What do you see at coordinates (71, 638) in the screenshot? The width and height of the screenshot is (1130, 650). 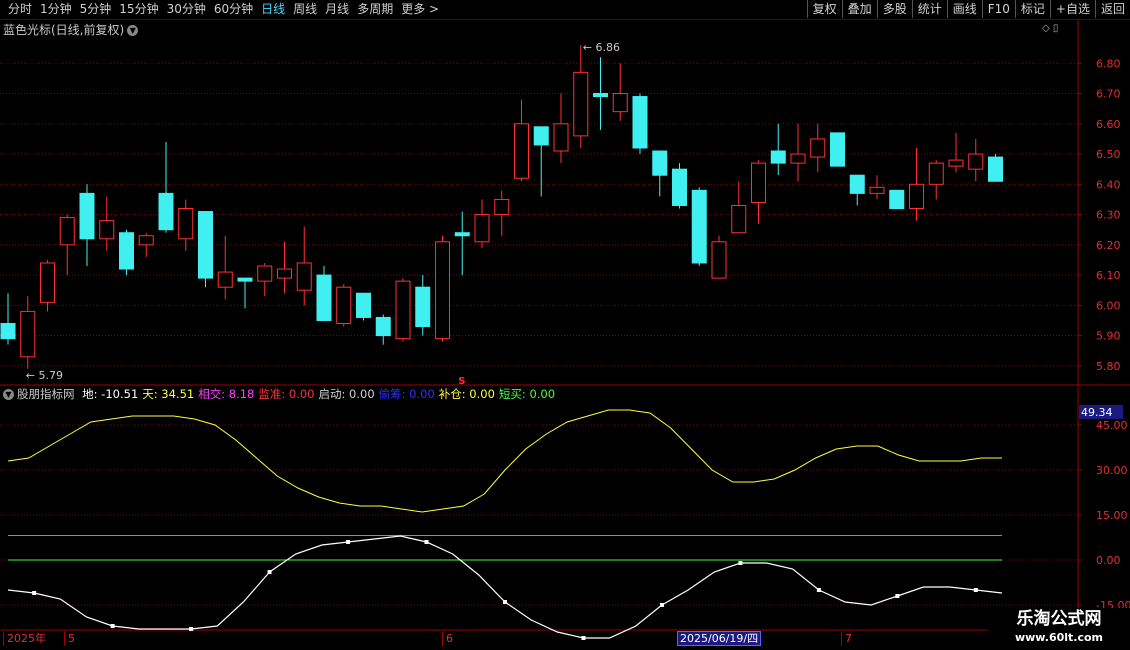 I see `date-axis-label: 5` at bounding box center [71, 638].